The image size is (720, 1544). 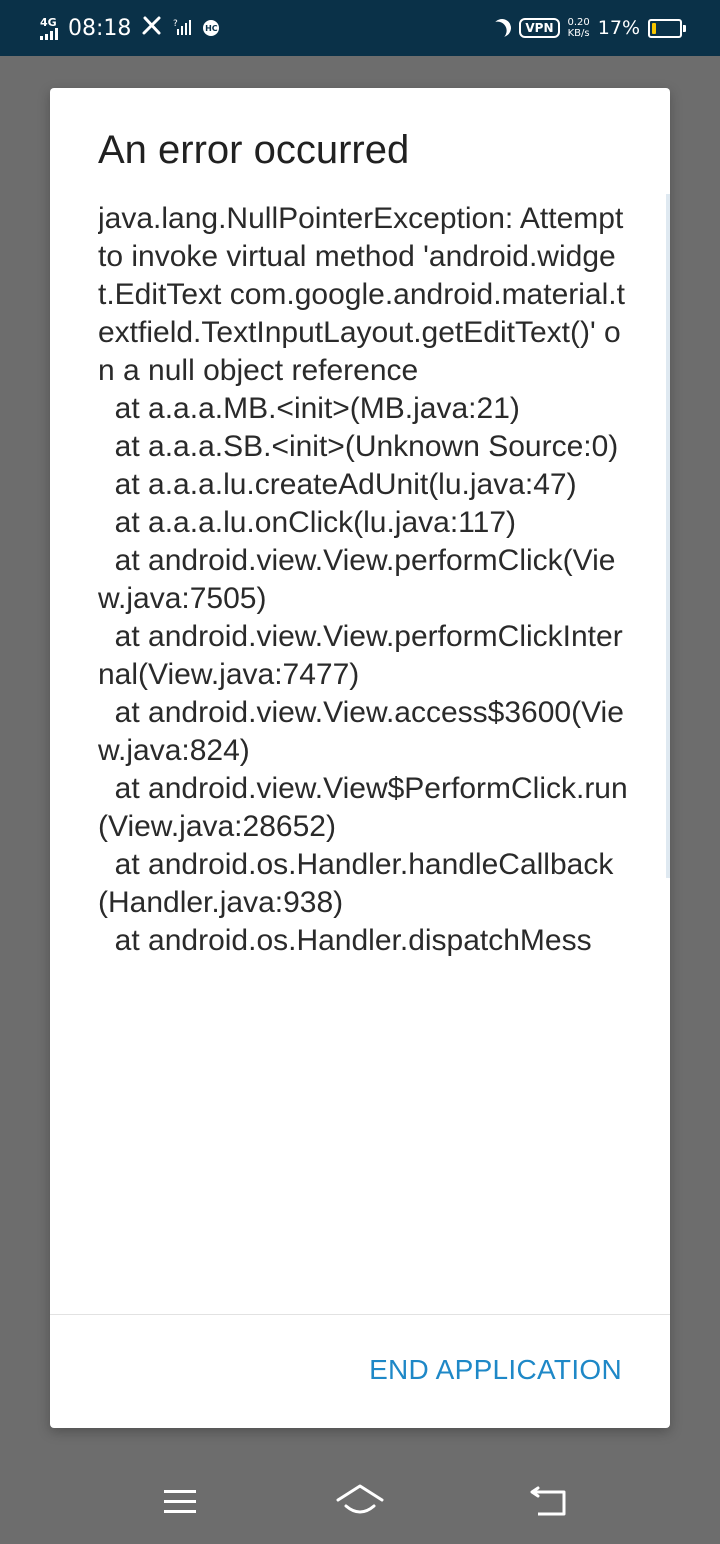 What do you see at coordinates (152, 28) in the screenshot?
I see `tools-icon` at bounding box center [152, 28].